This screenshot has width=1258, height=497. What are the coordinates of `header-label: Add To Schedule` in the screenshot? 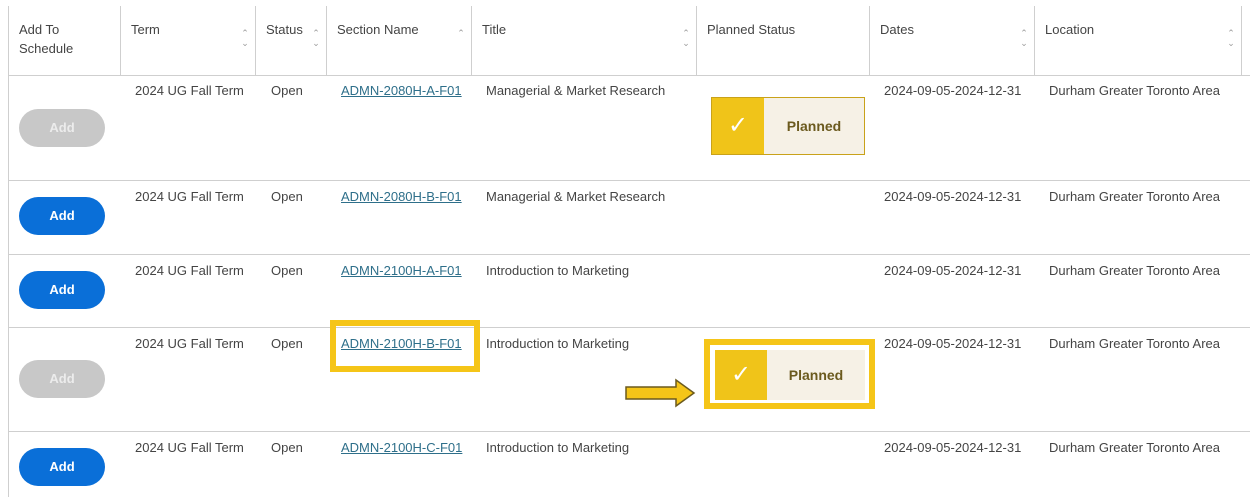 It's located at (46, 39).